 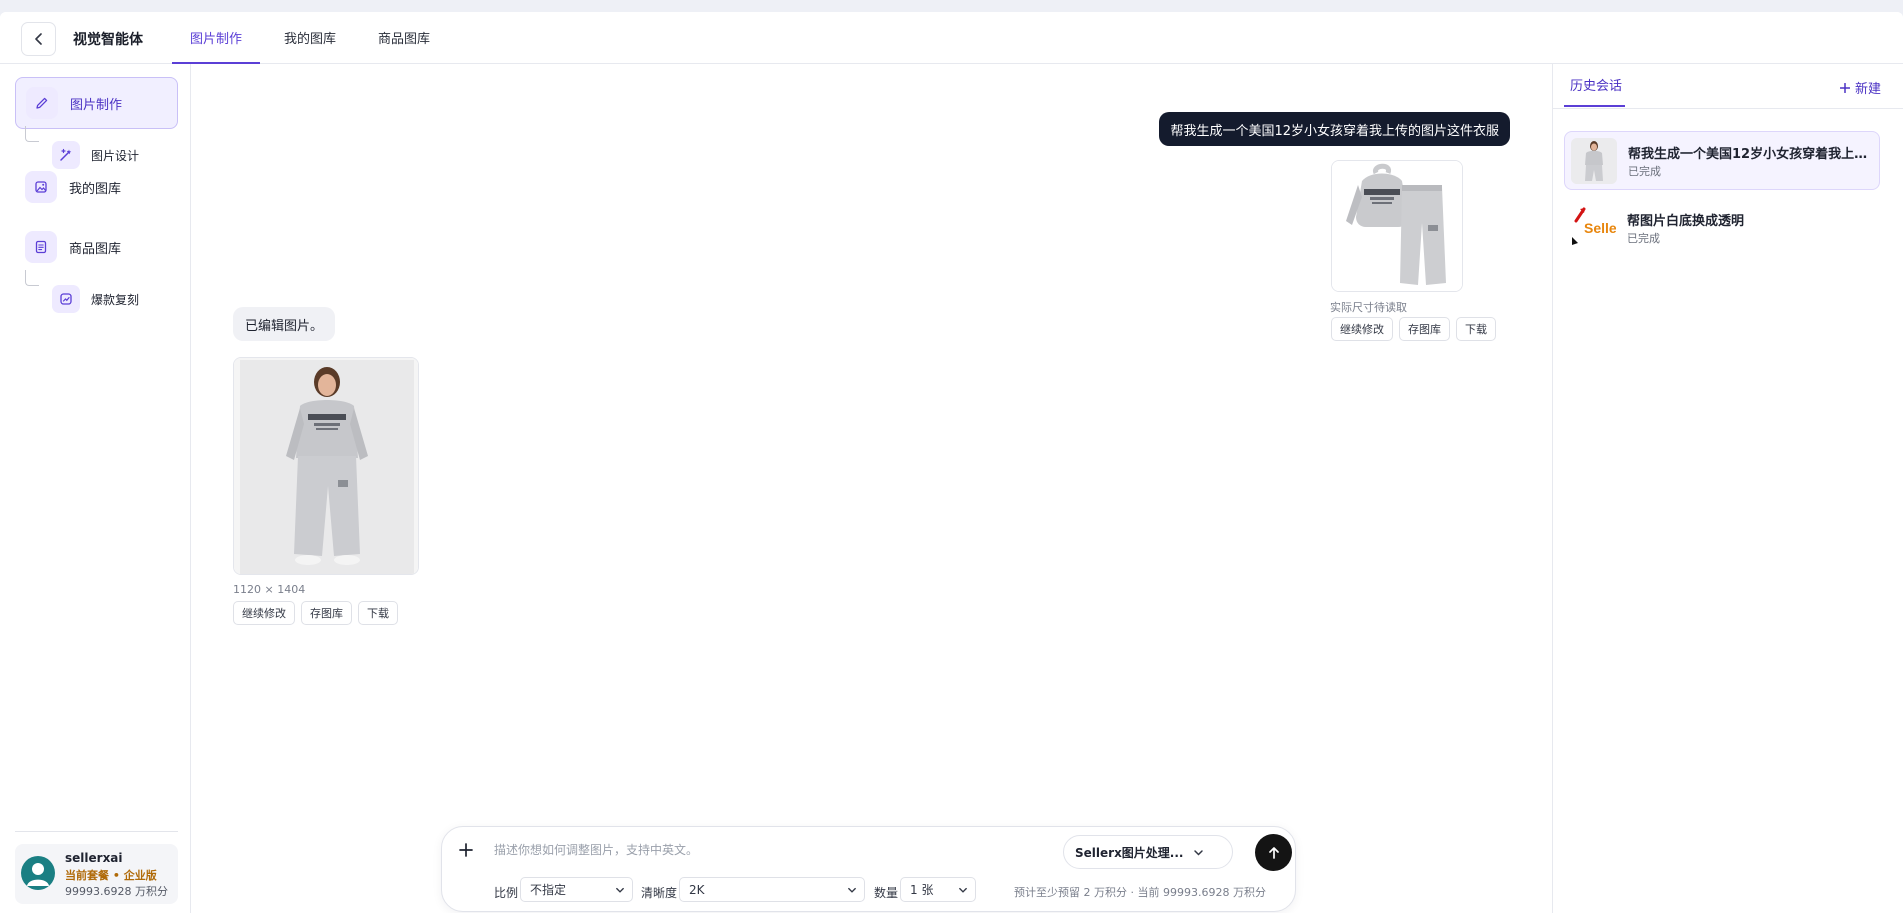 I want to click on new-session-button: 新建, so click(x=1860, y=87).